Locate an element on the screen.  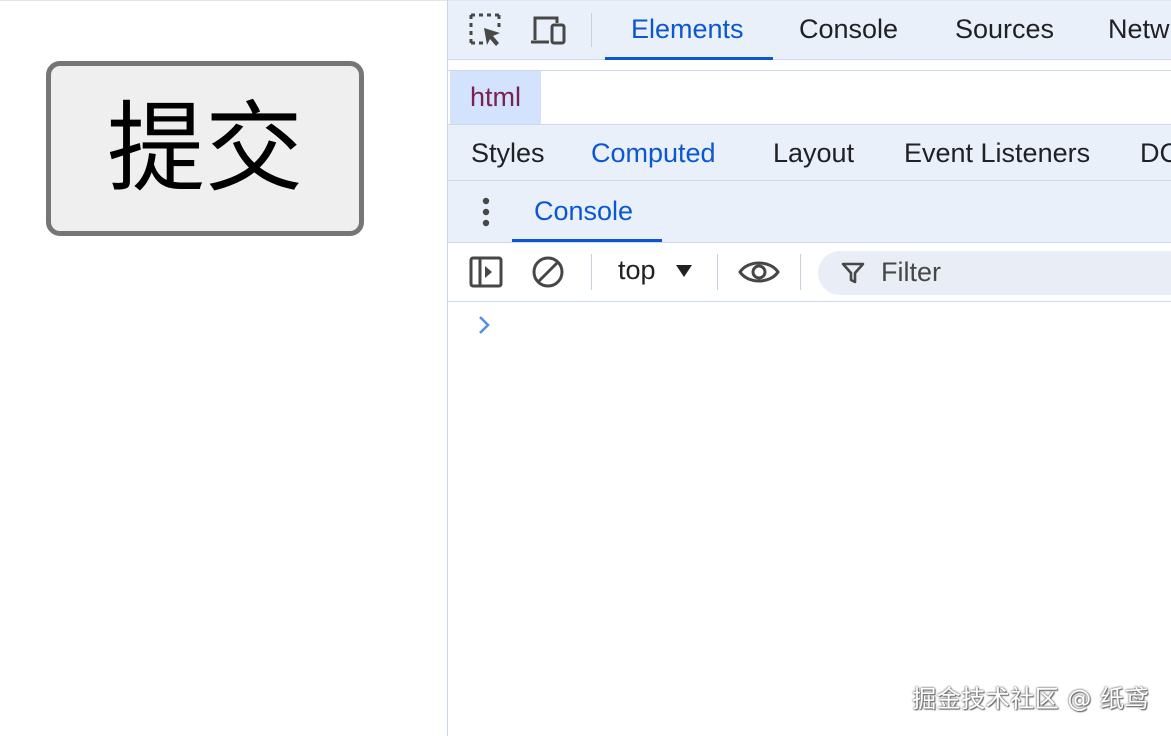
drawer-tab-bar: Console is located at coordinates (809, 212).